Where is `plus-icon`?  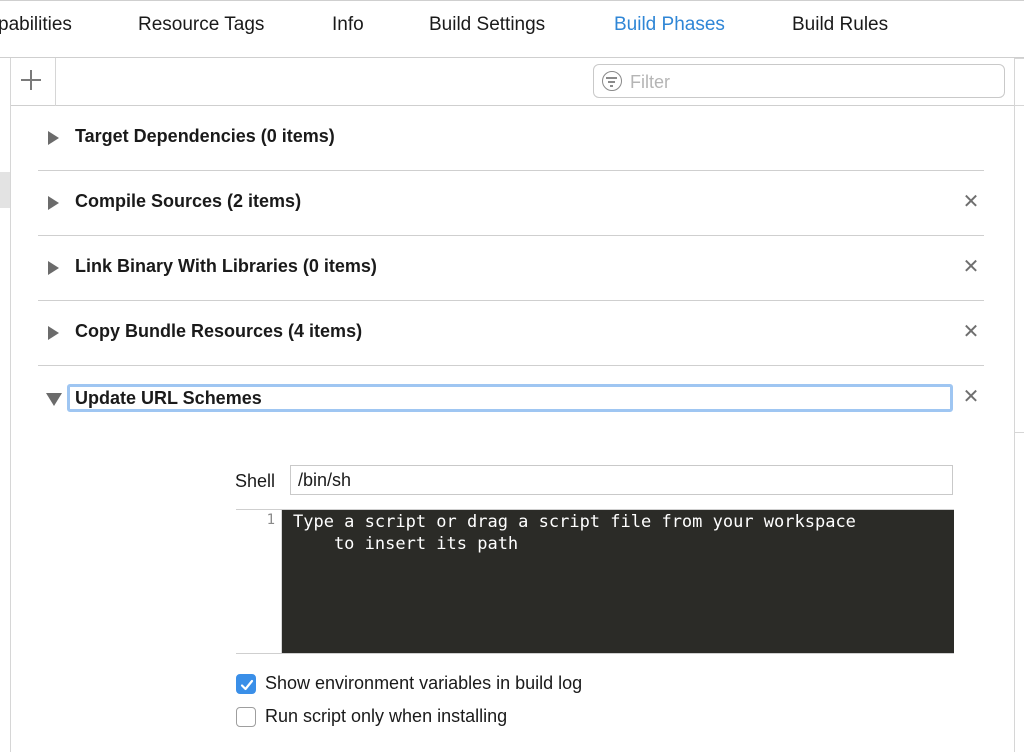
plus-icon is located at coordinates (31, 80).